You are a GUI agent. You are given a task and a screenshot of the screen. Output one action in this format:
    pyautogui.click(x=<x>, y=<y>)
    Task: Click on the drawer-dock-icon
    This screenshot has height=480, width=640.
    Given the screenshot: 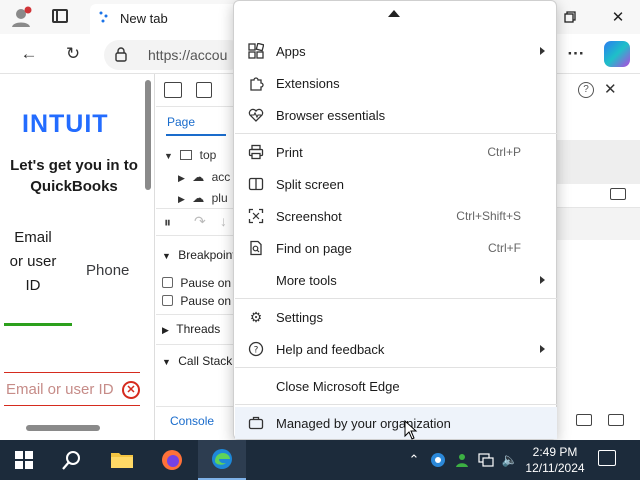 What is the action you would take?
    pyautogui.click(x=616, y=420)
    